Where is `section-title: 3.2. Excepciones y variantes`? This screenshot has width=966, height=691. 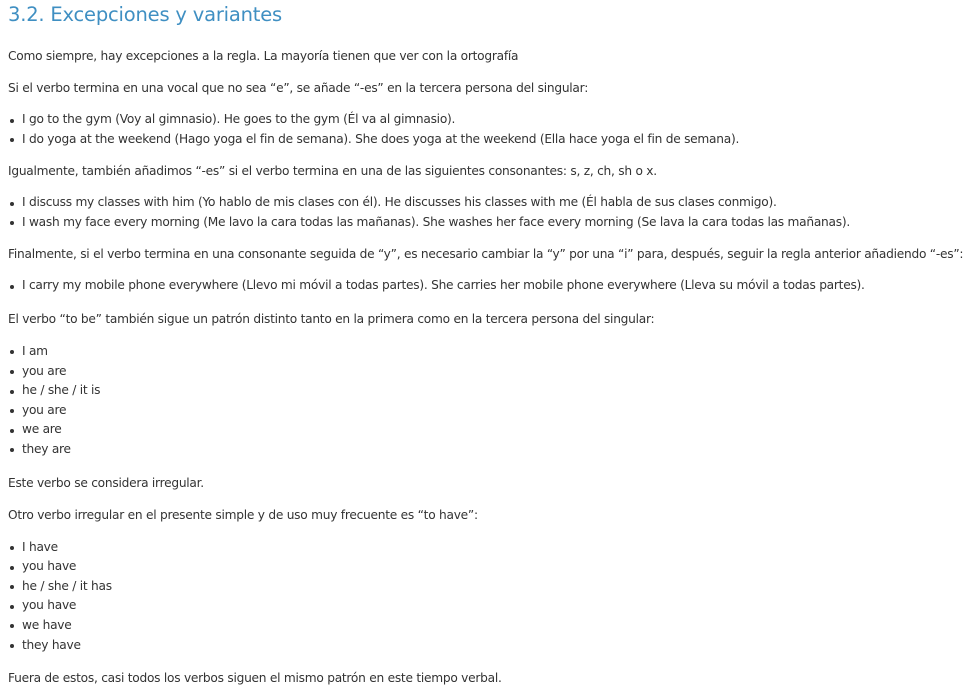
section-title: 3.2. Excepciones y variantes is located at coordinates (145, 14).